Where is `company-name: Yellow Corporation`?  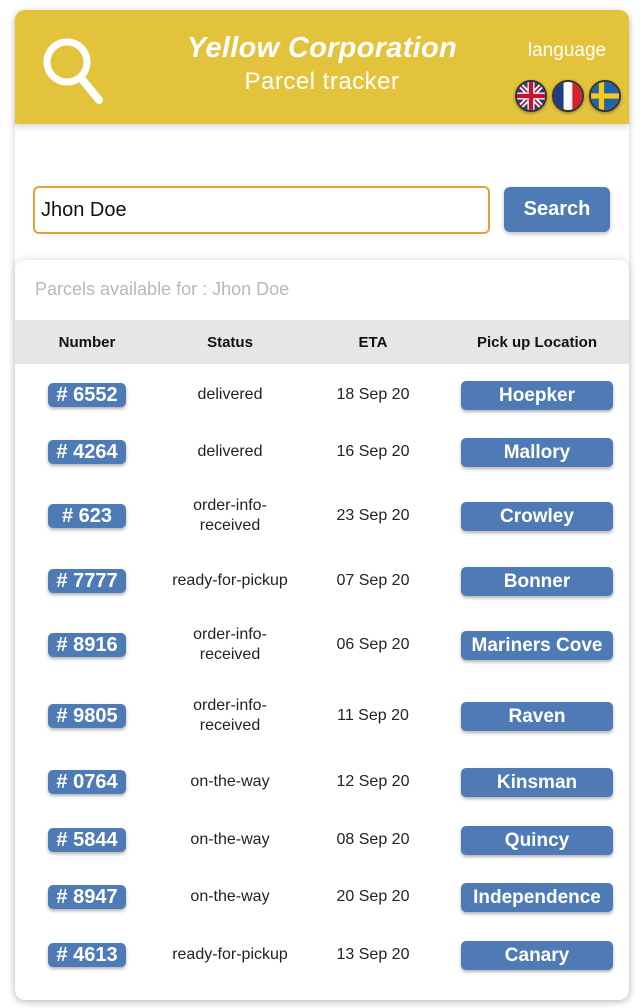 company-name: Yellow Corporation is located at coordinates (322, 48).